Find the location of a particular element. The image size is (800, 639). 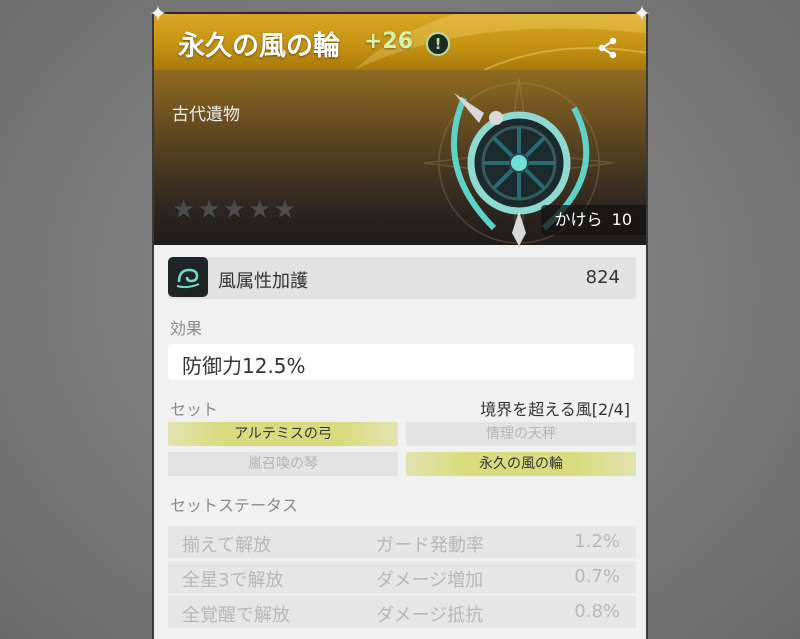

set-piece-wind-ring: 永久の風の輪 is located at coordinates (521, 464).